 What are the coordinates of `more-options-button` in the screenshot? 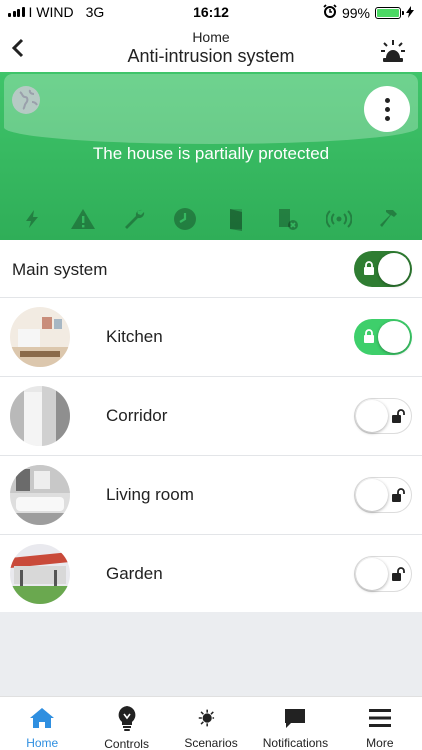 It's located at (387, 109).